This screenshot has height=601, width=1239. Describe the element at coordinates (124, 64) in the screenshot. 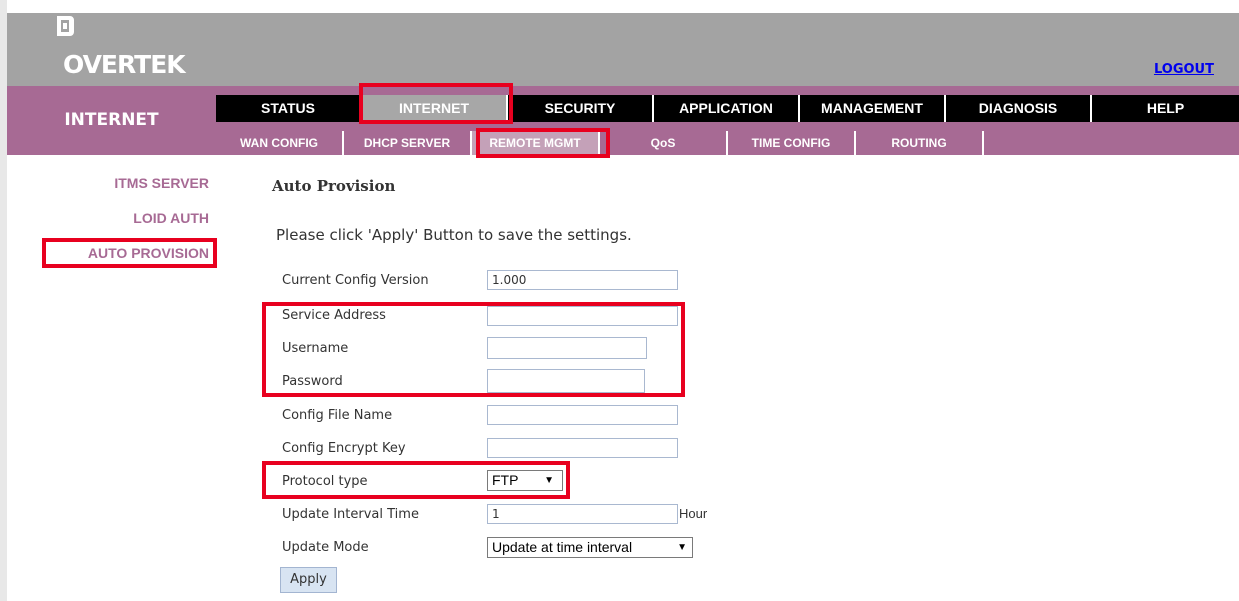

I see `brand-logo: OVERTEK` at that location.